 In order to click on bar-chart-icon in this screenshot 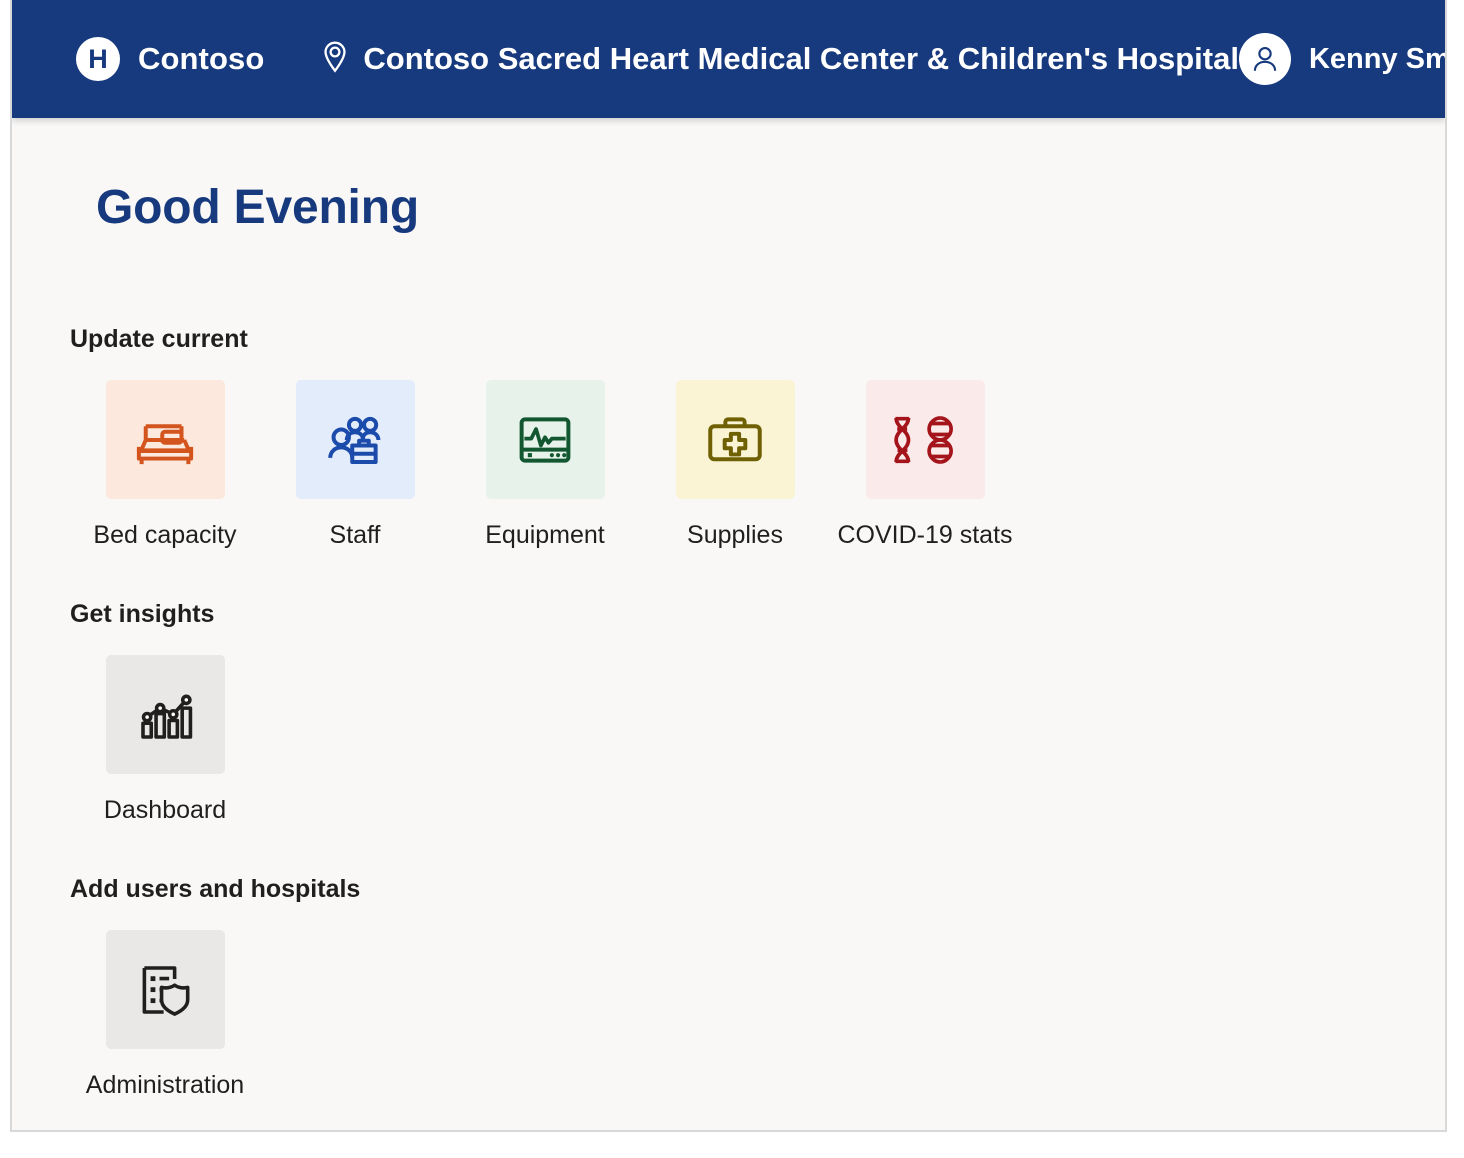, I will do `click(165, 714)`.